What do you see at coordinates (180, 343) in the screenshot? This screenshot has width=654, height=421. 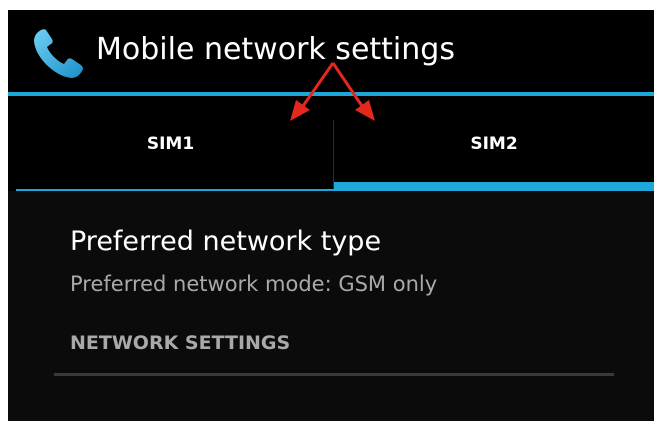 I see `network-settings-header: NETWORK SETTINGS` at bounding box center [180, 343].